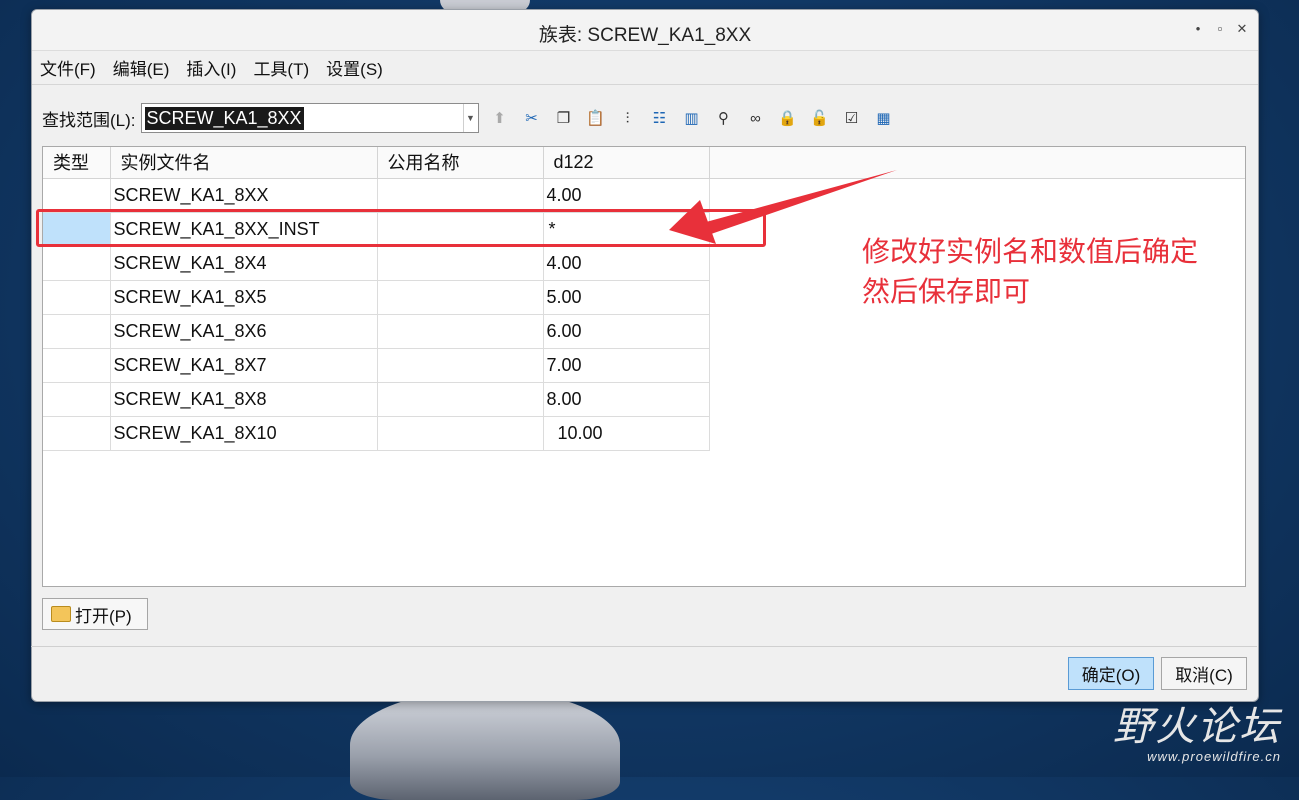  Describe the element at coordinates (1111, 673) in the screenshot. I see `ok-button: 确定(O)` at that location.